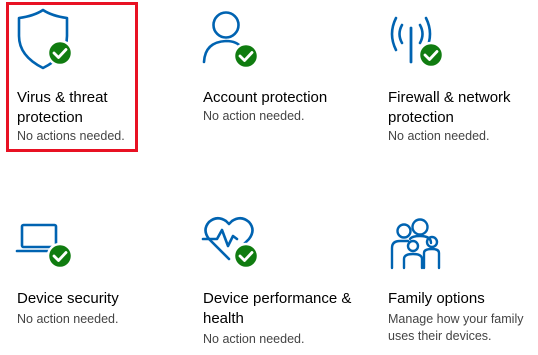 The height and width of the screenshot is (355, 538). Describe the element at coordinates (235, 40) in the screenshot. I see `person-icon` at that location.